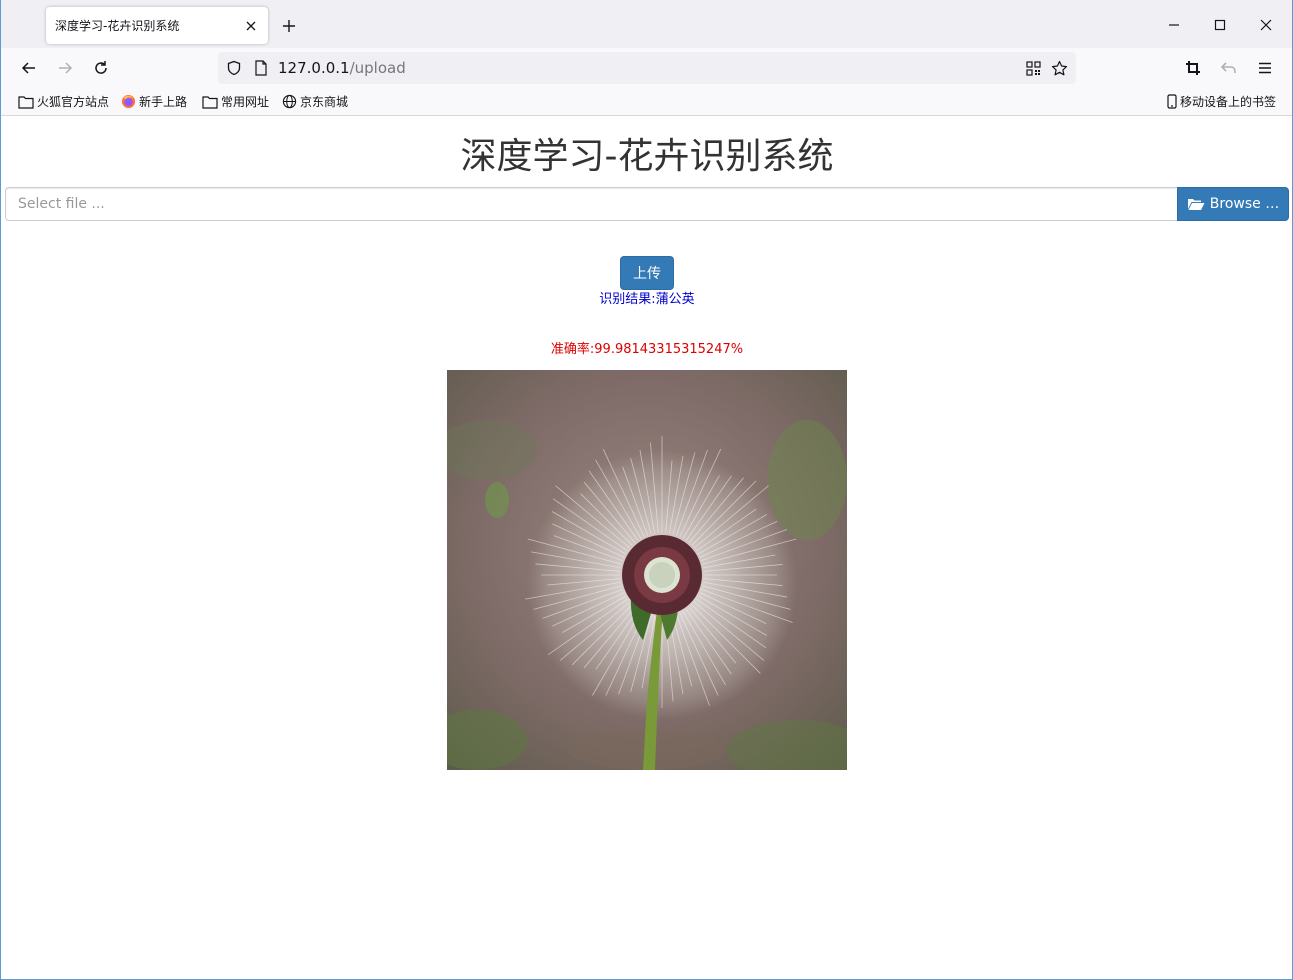 This screenshot has width=1293, height=980. I want to click on tab-strip: 深度学习-花卉识别系统, so click(646, 24).